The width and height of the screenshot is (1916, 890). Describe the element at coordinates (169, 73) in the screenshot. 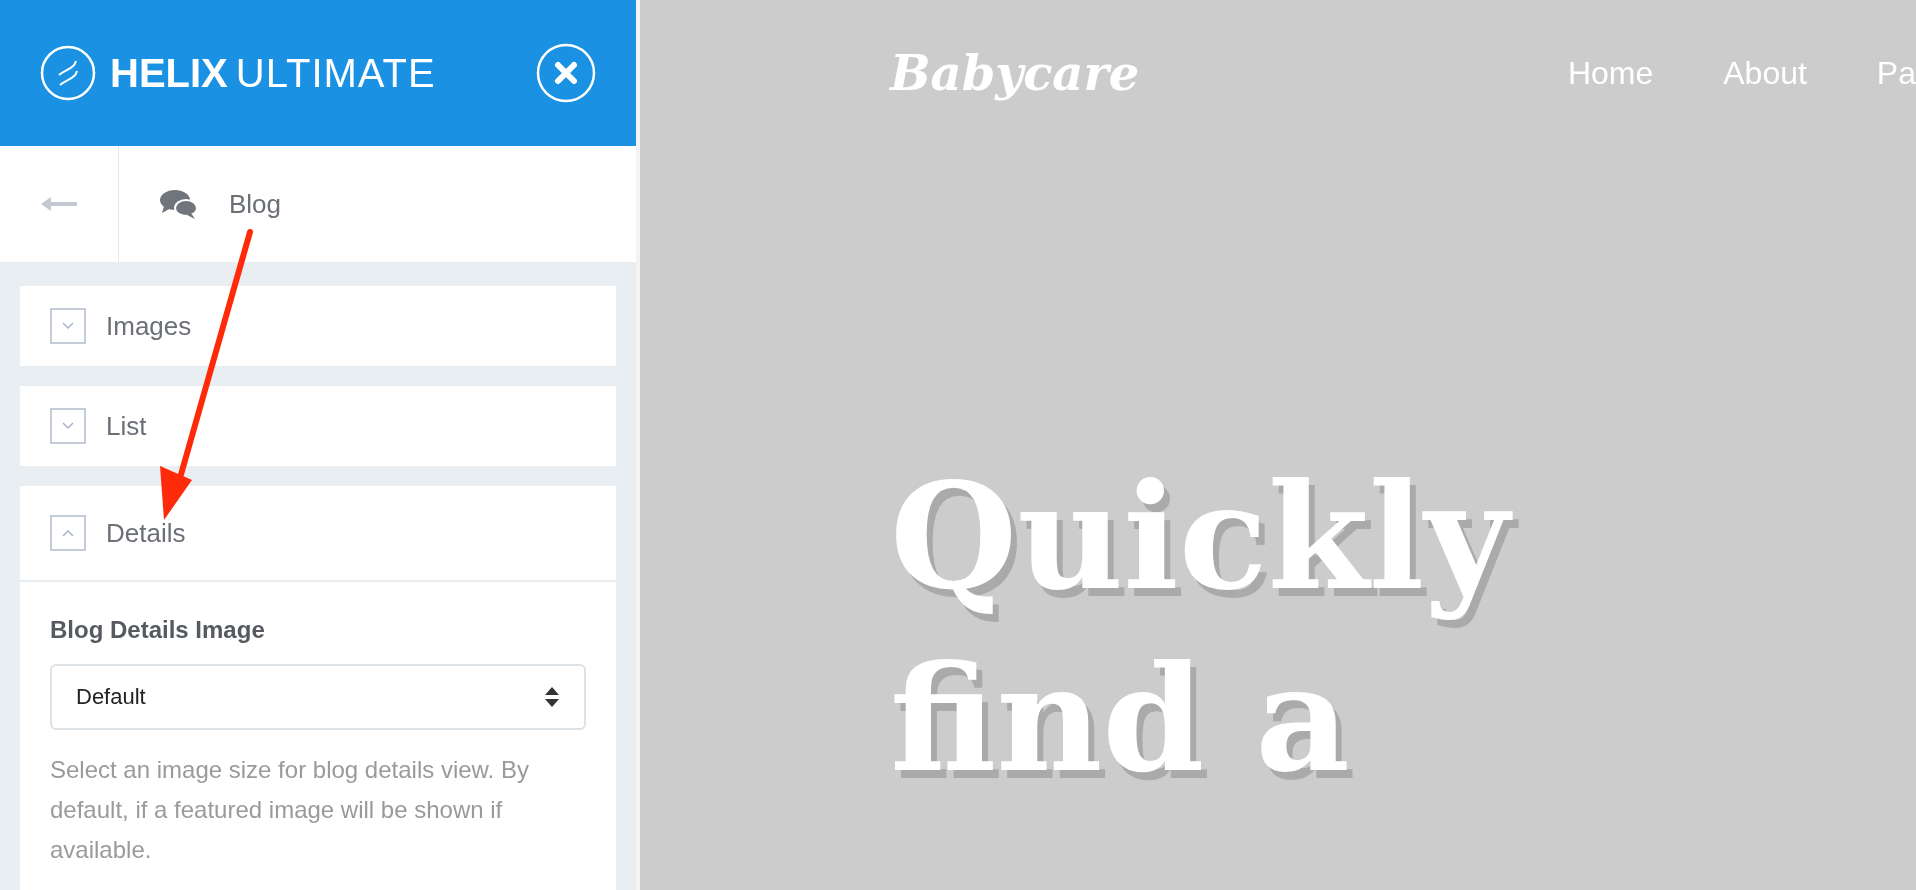

I see `brand-name: HELIX` at that location.